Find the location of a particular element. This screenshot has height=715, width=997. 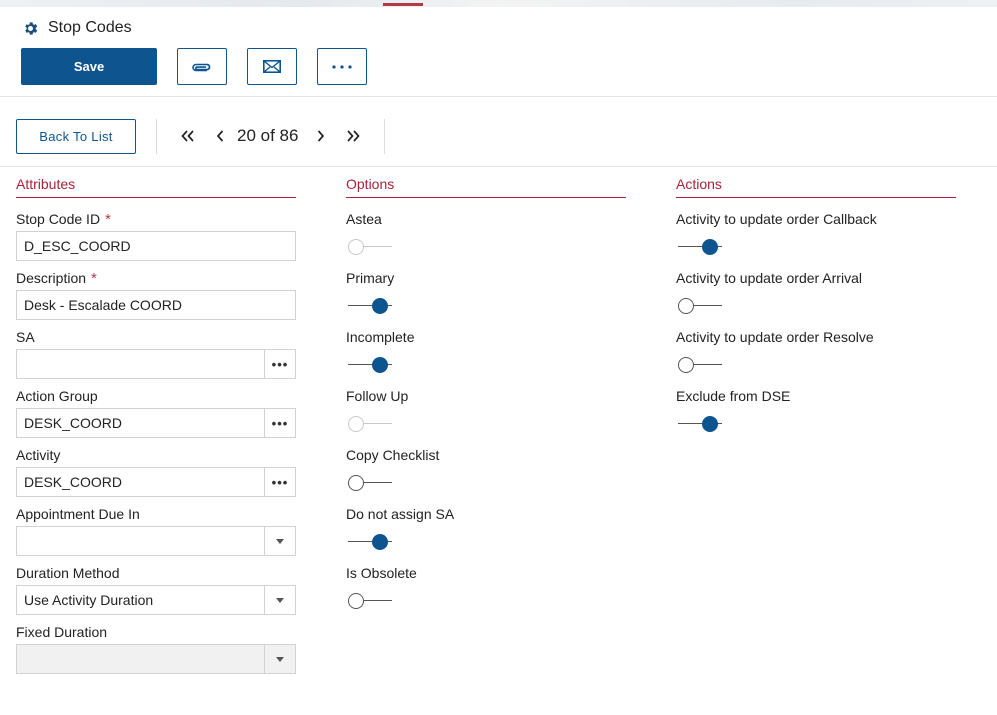

toggle-label-exclude-from-dse: Exclude from DSE is located at coordinates (733, 396).